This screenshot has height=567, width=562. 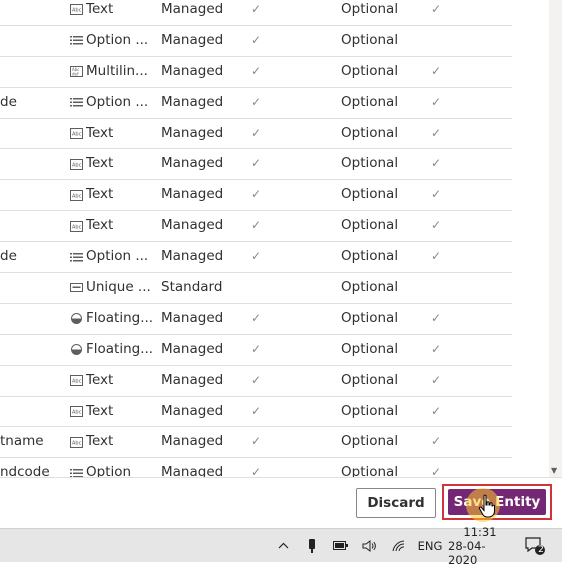 I want to click on taskbar-clock: 11:31 28-04-2020, so click(x=480, y=546).